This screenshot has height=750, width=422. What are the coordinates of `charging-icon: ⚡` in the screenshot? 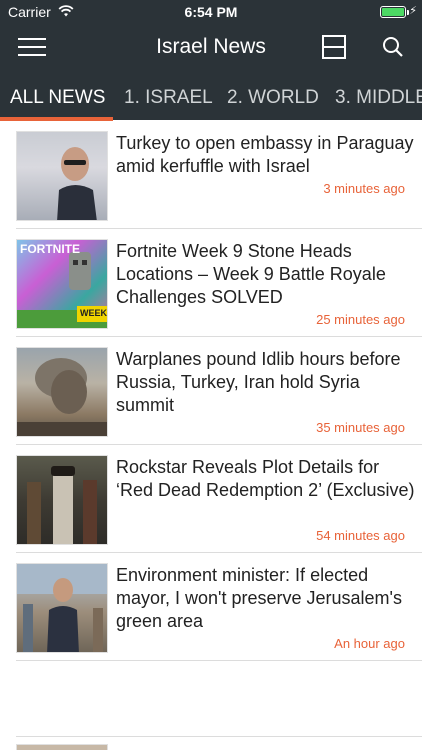 It's located at (413, 11).